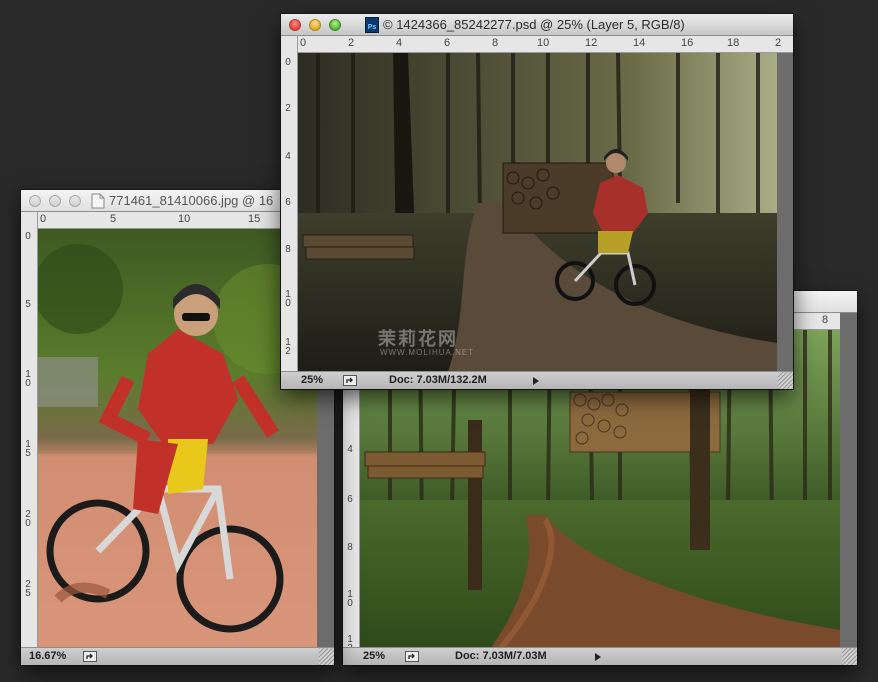 The width and height of the screenshot is (878, 682). What do you see at coordinates (28, 519) in the screenshot?
I see `ruler-tick: 2 0` at bounding box center [28, 519].